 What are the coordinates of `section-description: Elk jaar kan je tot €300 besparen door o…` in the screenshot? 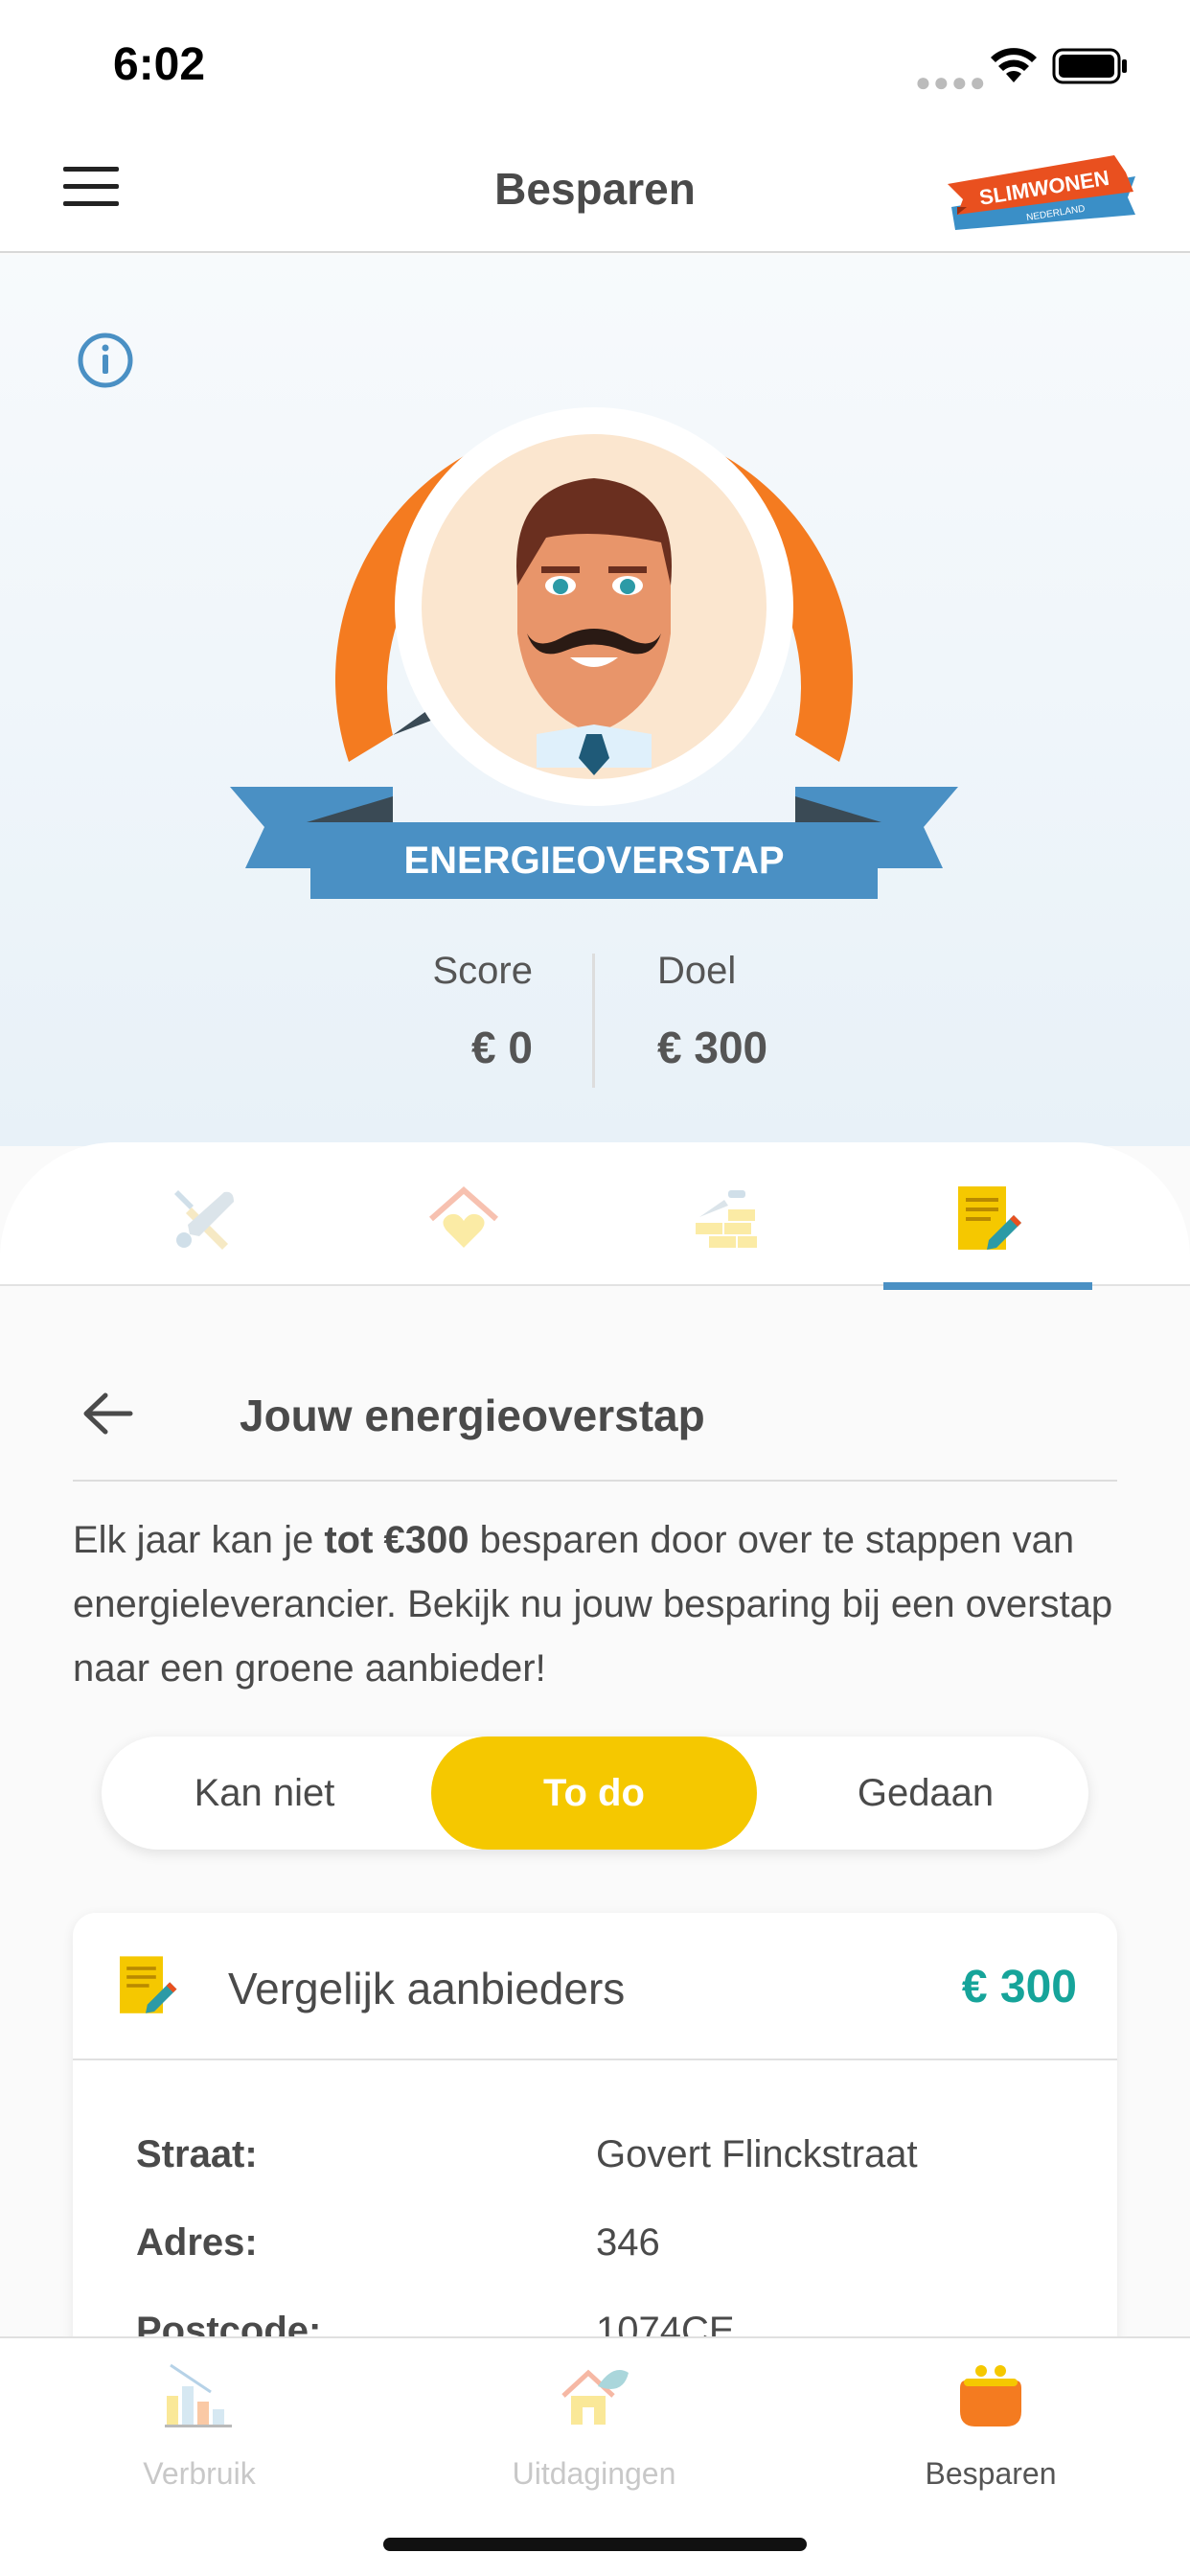 It's located at (593, 1604).